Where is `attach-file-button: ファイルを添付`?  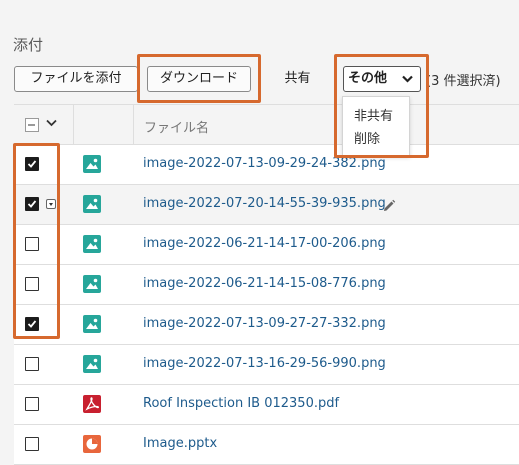 attach-file-button: ファイルを添付 is located at coordinates (76, 79).